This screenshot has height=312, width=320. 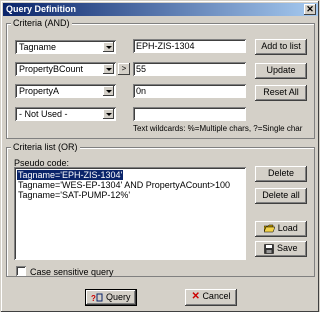 I want to click on list-item: Tagname='SAT-PUMP-12%', so click(x=74, y=195).